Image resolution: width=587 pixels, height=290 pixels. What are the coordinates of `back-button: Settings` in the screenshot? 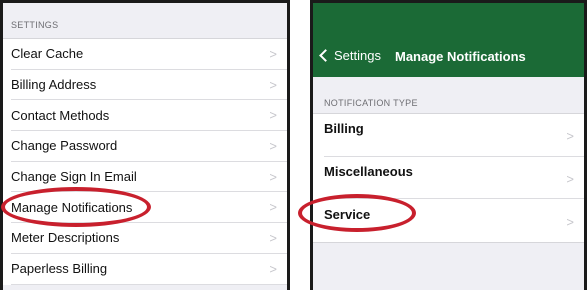 It's located at (349, 55).